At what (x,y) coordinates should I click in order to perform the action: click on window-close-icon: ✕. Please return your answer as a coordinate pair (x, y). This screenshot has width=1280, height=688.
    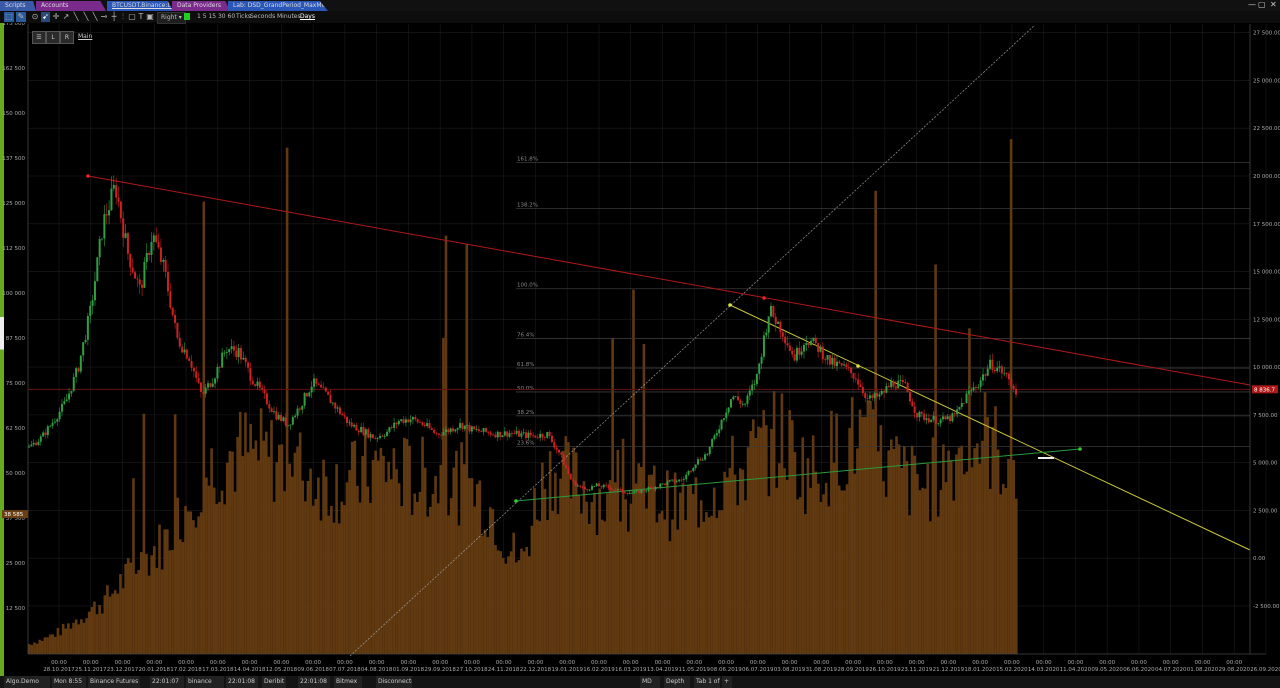
    Looking at the image, I should click on (1273, 5).